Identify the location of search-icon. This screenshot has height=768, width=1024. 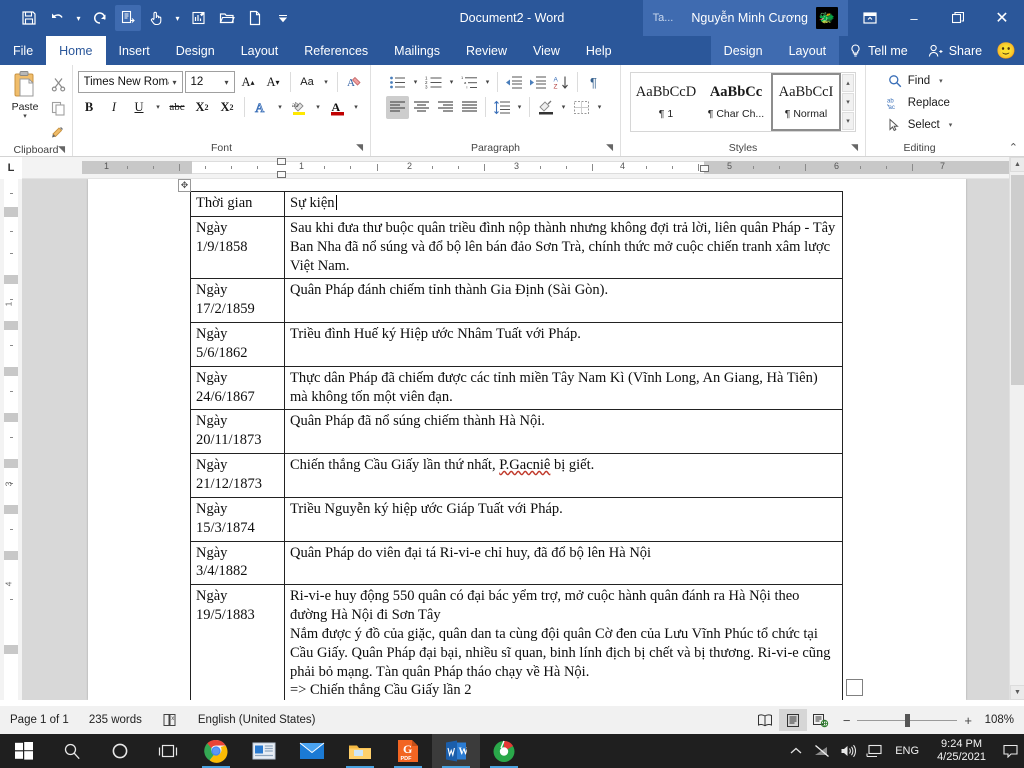
(72, 751).